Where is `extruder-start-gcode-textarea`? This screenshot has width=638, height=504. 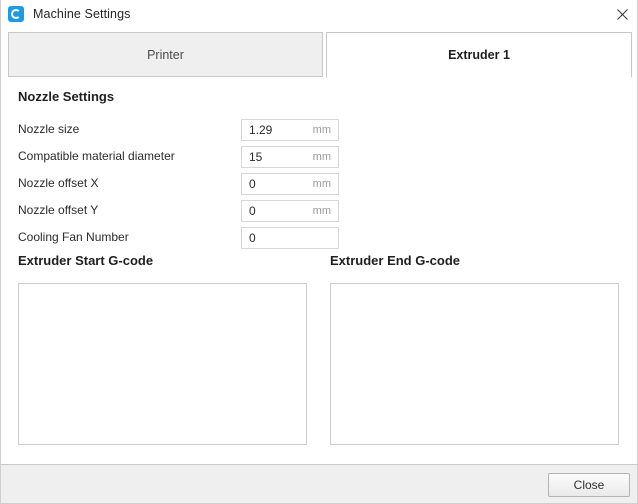
extruder-start-gcode-textarea is located at coordinates (162, 364).